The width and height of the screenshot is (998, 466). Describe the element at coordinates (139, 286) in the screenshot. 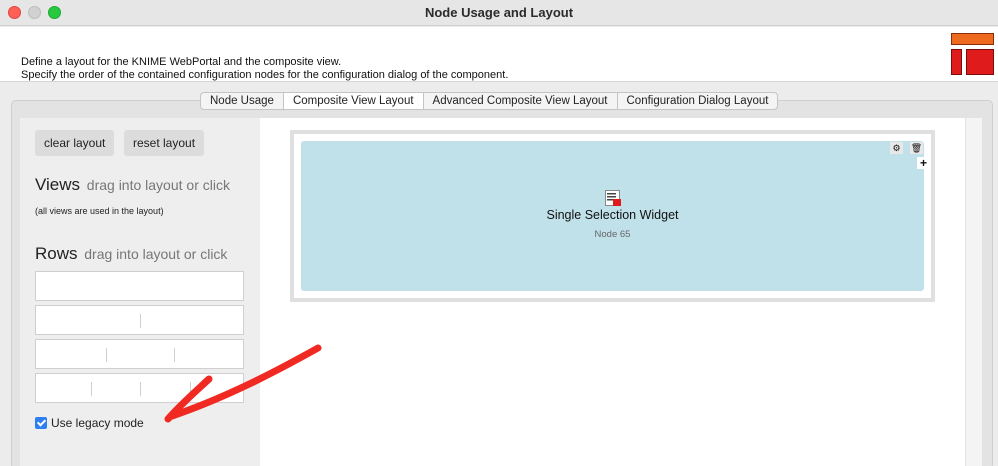

I see `row-template-1-column` at that location.